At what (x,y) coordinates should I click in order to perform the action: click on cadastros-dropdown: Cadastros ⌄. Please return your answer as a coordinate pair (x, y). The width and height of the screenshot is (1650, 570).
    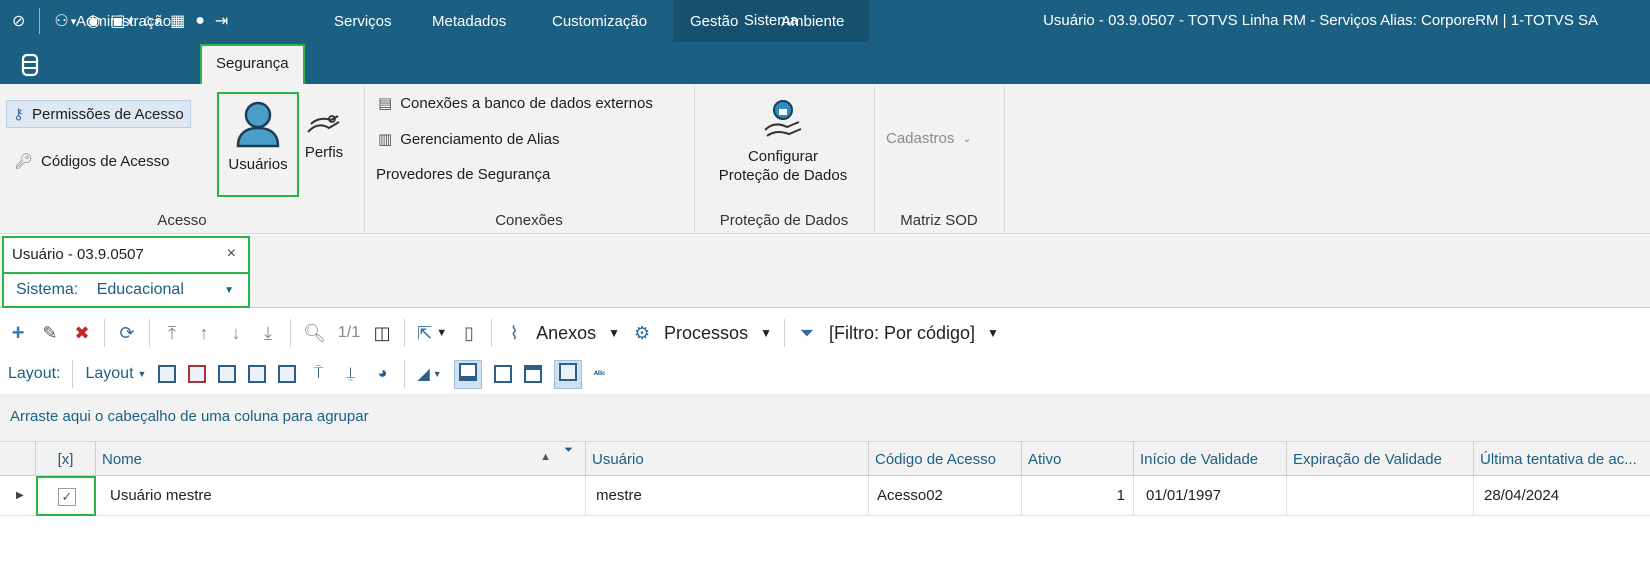
    Looking at the image, I should click on (929, 138).